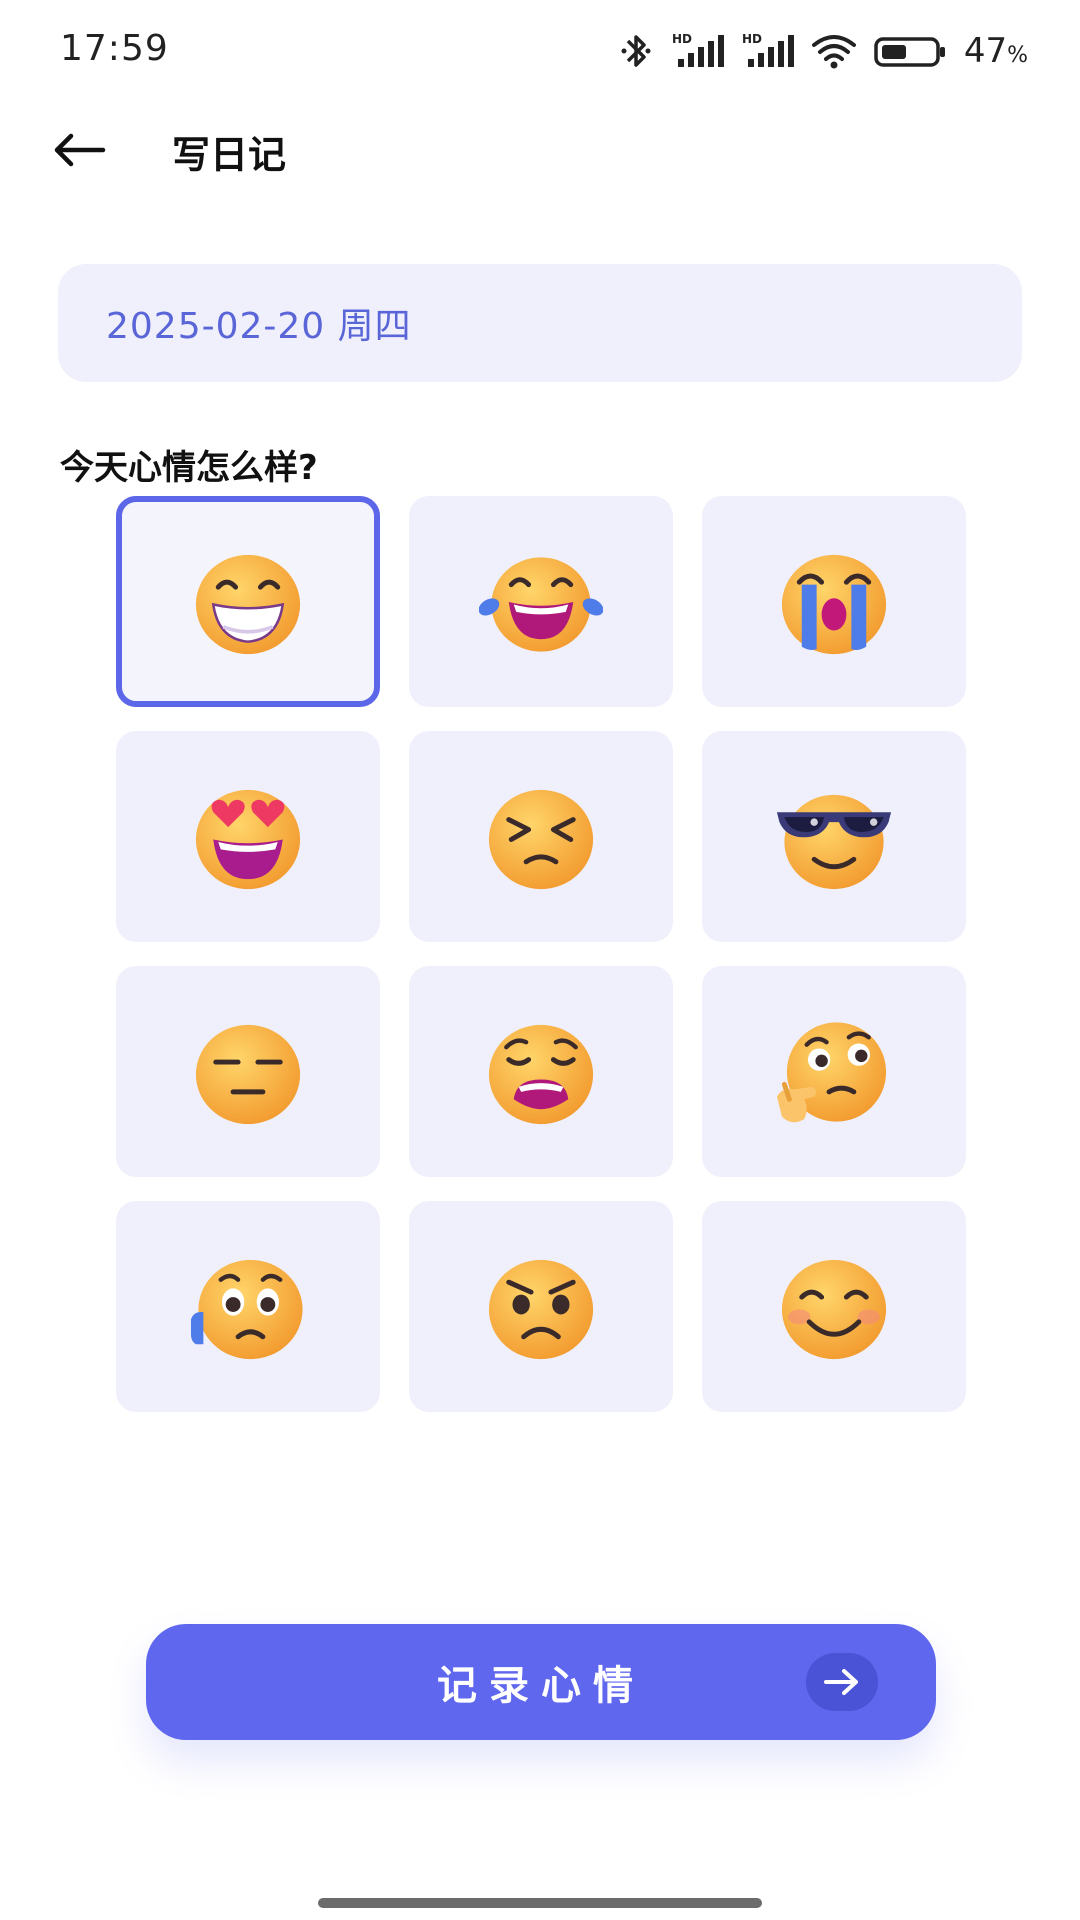 The width and height of the screenshot is (1080, 1920). I want to click on heart-eyes-face-icon, so click(248, 839).